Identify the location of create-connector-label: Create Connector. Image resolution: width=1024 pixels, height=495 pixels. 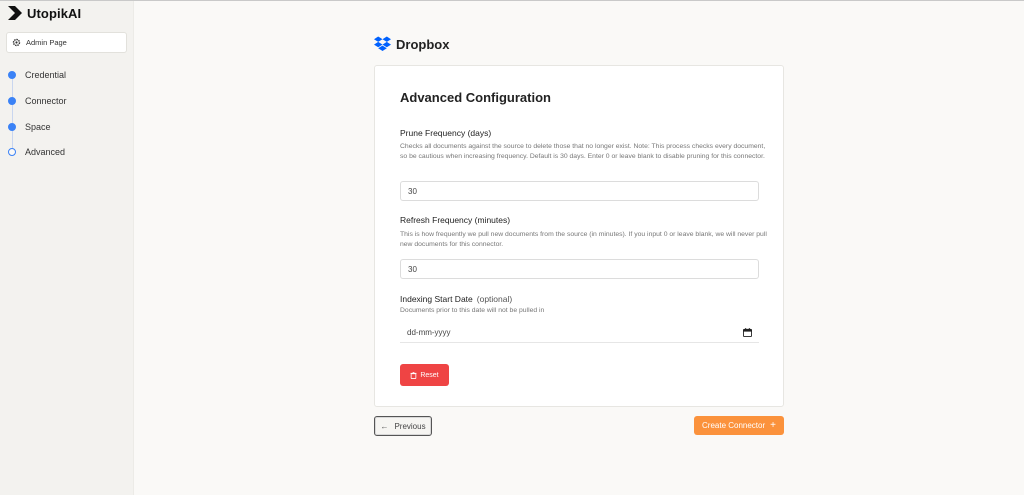
(734, 425).